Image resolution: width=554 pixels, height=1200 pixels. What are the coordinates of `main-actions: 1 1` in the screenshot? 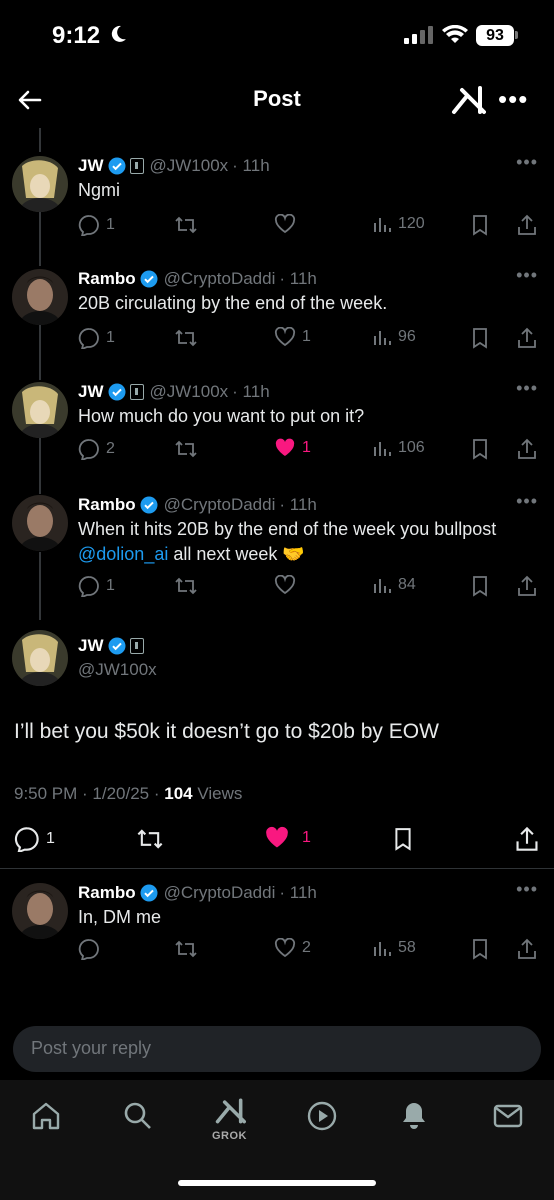 It's located at (277, 841).